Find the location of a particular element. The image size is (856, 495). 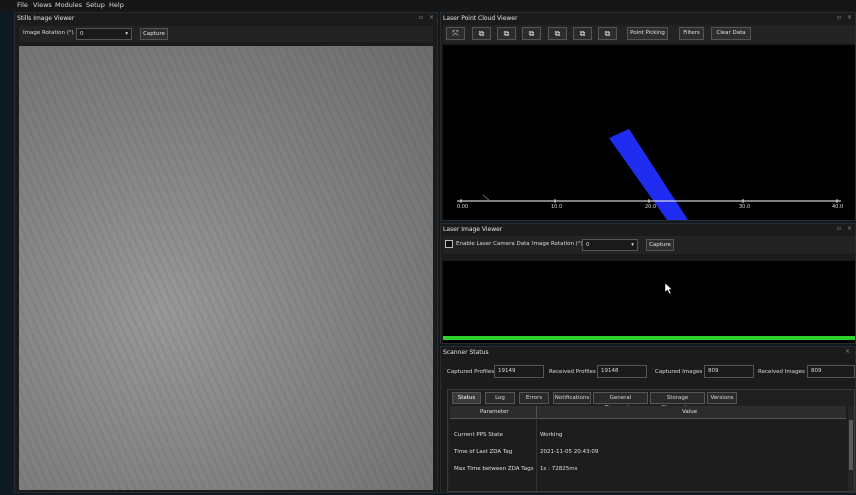

tab-log: Log is located at coordinates (500, 398).